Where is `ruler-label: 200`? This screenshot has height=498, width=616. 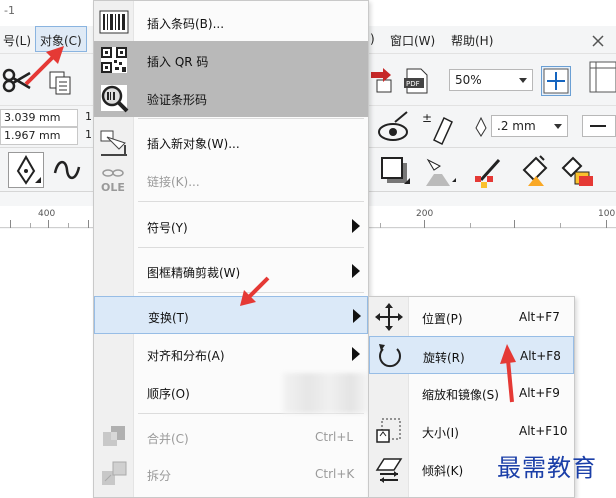
ruler-label: 200 is located at coordinates (425, 214).